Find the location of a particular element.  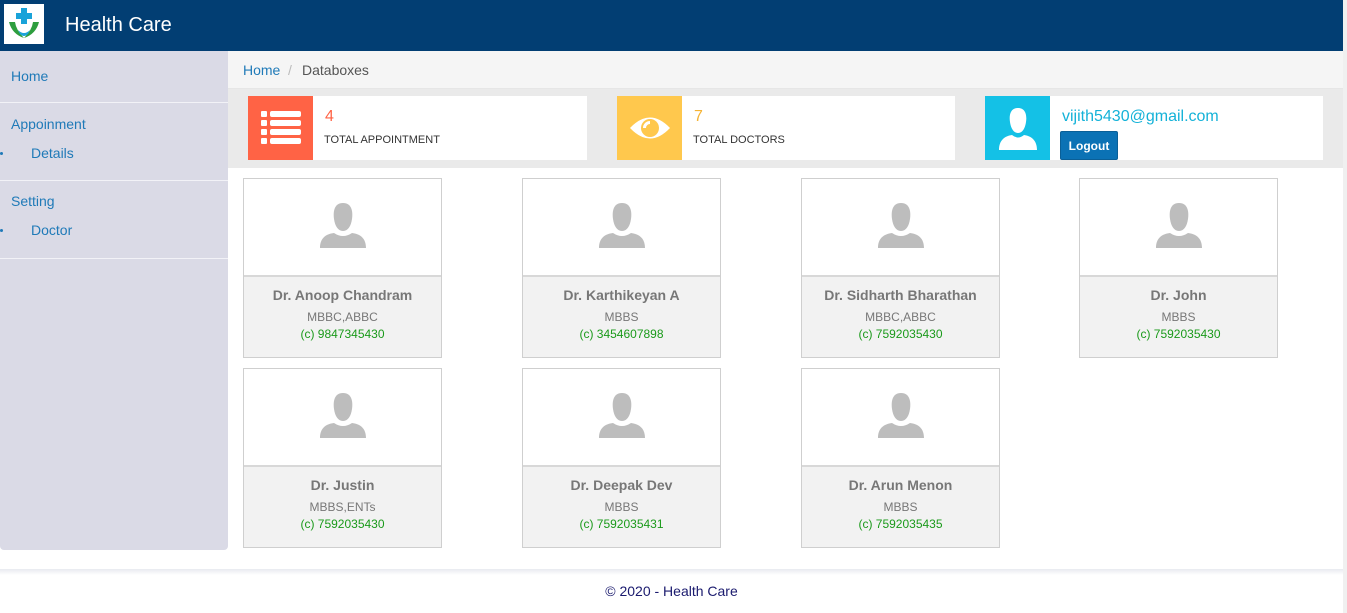

doctor-card: Dr. John MBBS (c) 7592035430 is located at coordinates (1178, 268).